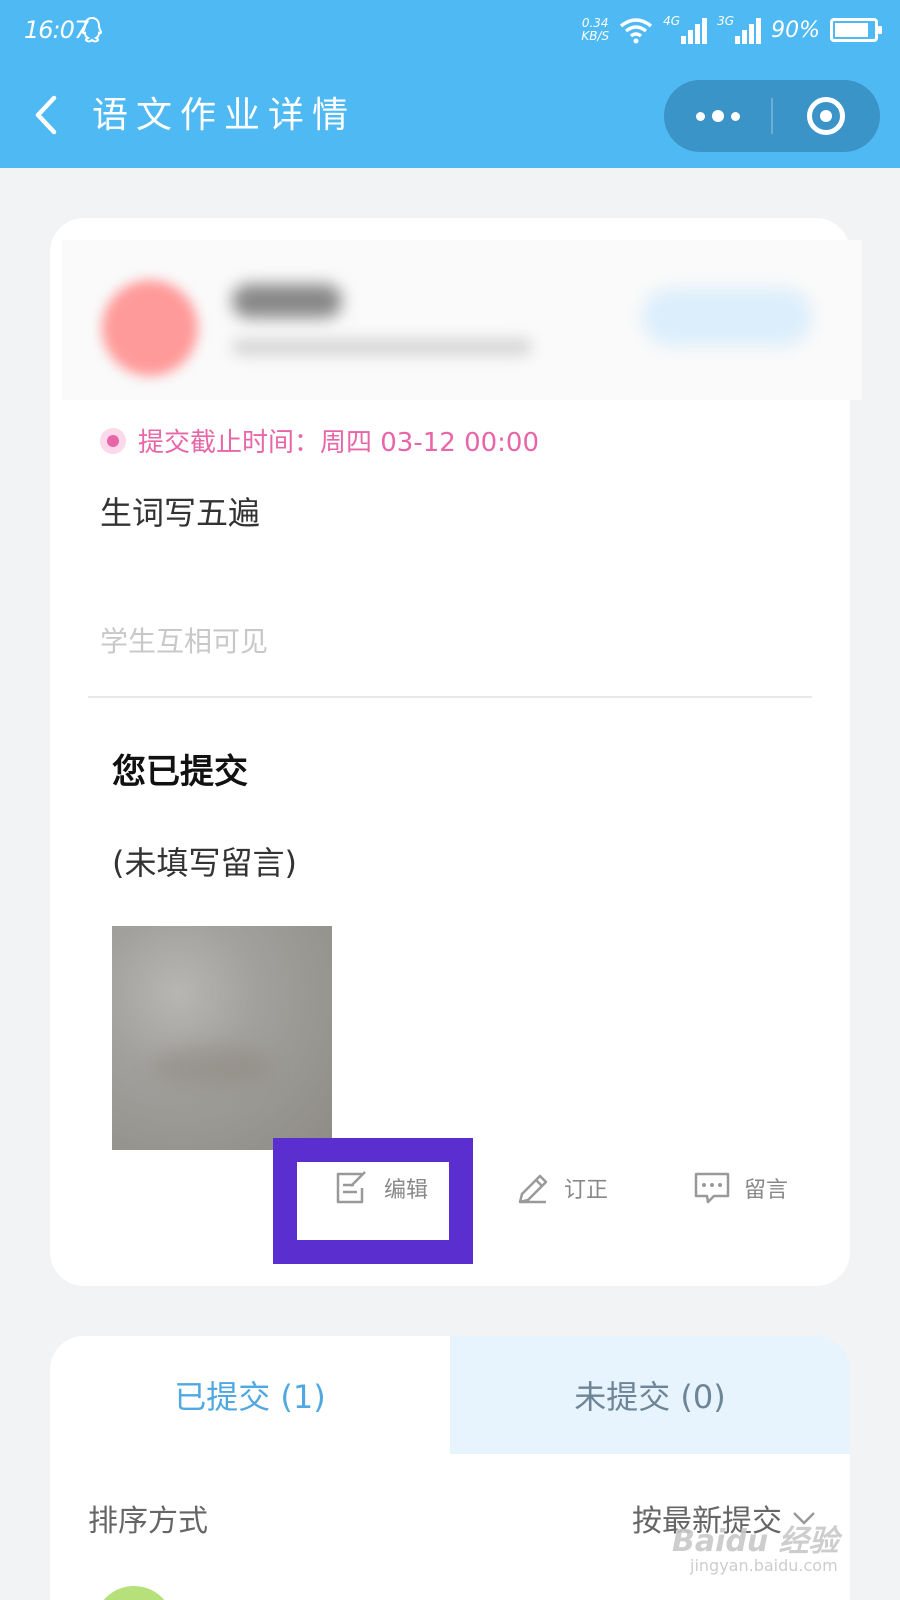  I want to click on deadline-text: 提交截止时间：周四 03-12 00:00, so click(339, 443).